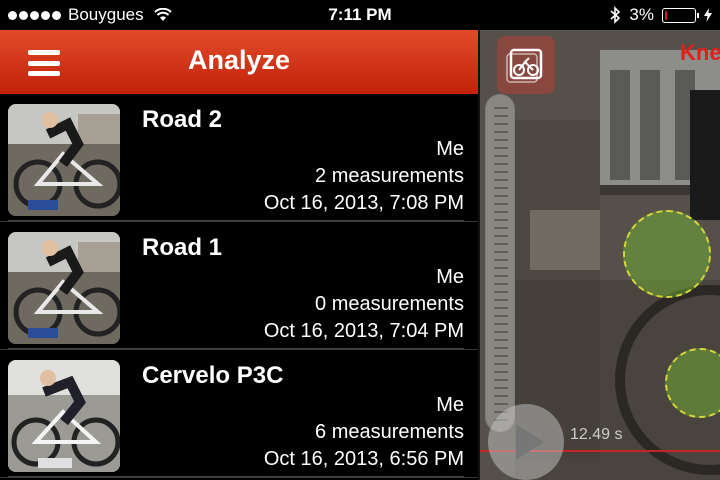 Image resolution: width=720 pixels, height=480 pixels. I want to click on item-date: Oct 16, 2013, 7:04 PM, so click(363, 331).